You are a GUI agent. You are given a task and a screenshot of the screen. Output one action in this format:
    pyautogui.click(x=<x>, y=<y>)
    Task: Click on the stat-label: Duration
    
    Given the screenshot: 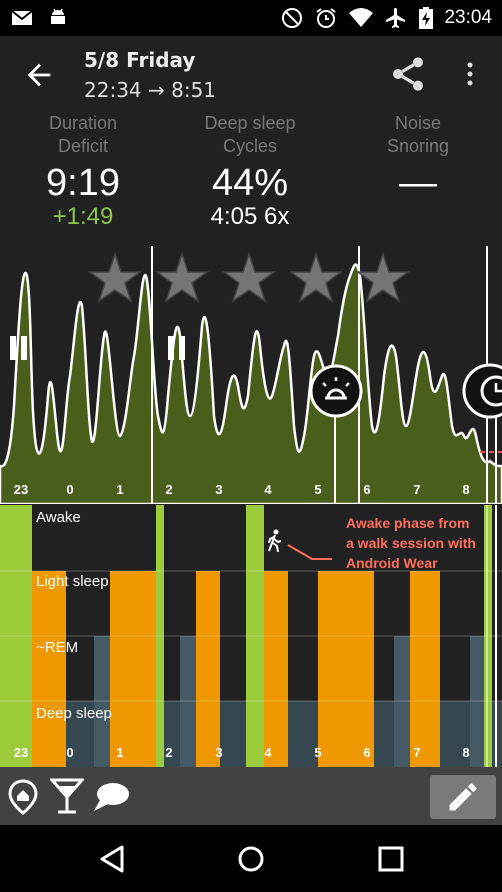 What is the action you would take?
    pyautogui.click(x=83, y=123)
    